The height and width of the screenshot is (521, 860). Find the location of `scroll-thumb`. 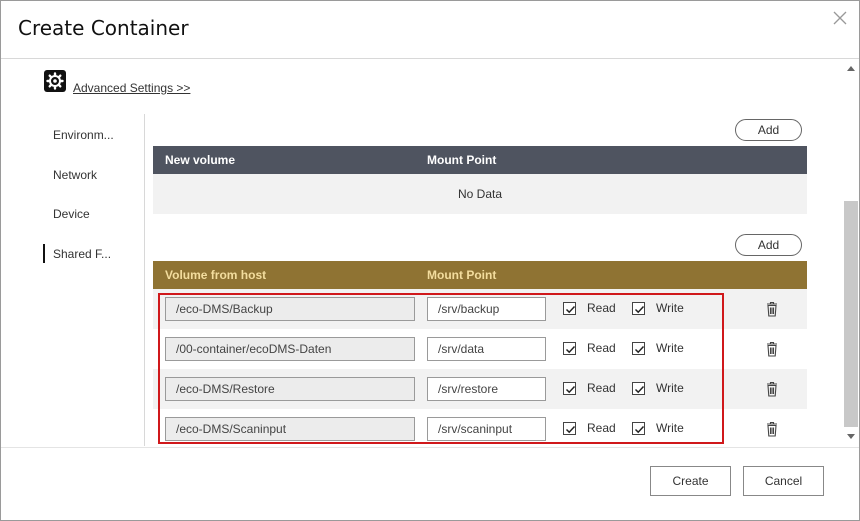

scroll-thumb is located at coordinates (851, 314).